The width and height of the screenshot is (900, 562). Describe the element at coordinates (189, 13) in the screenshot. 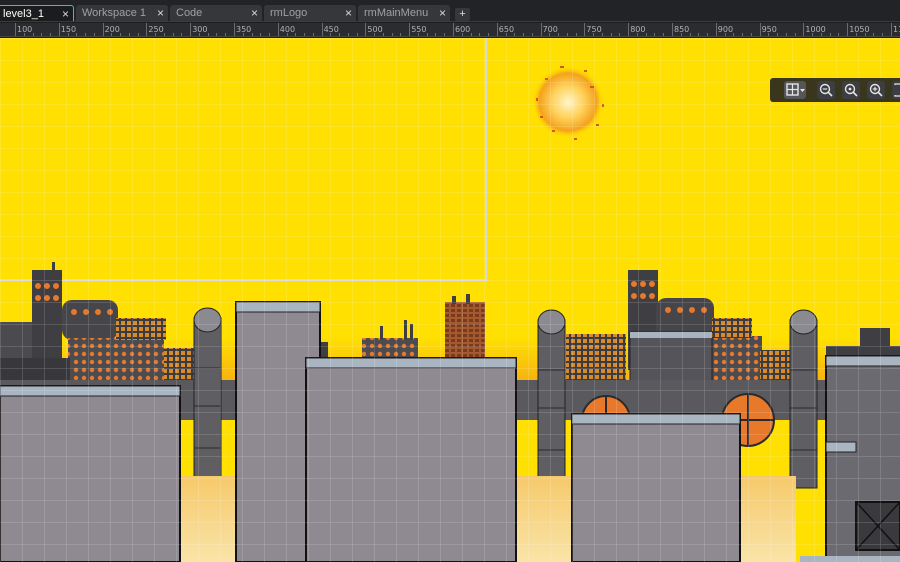

I see `tab-label: Code` at that location.